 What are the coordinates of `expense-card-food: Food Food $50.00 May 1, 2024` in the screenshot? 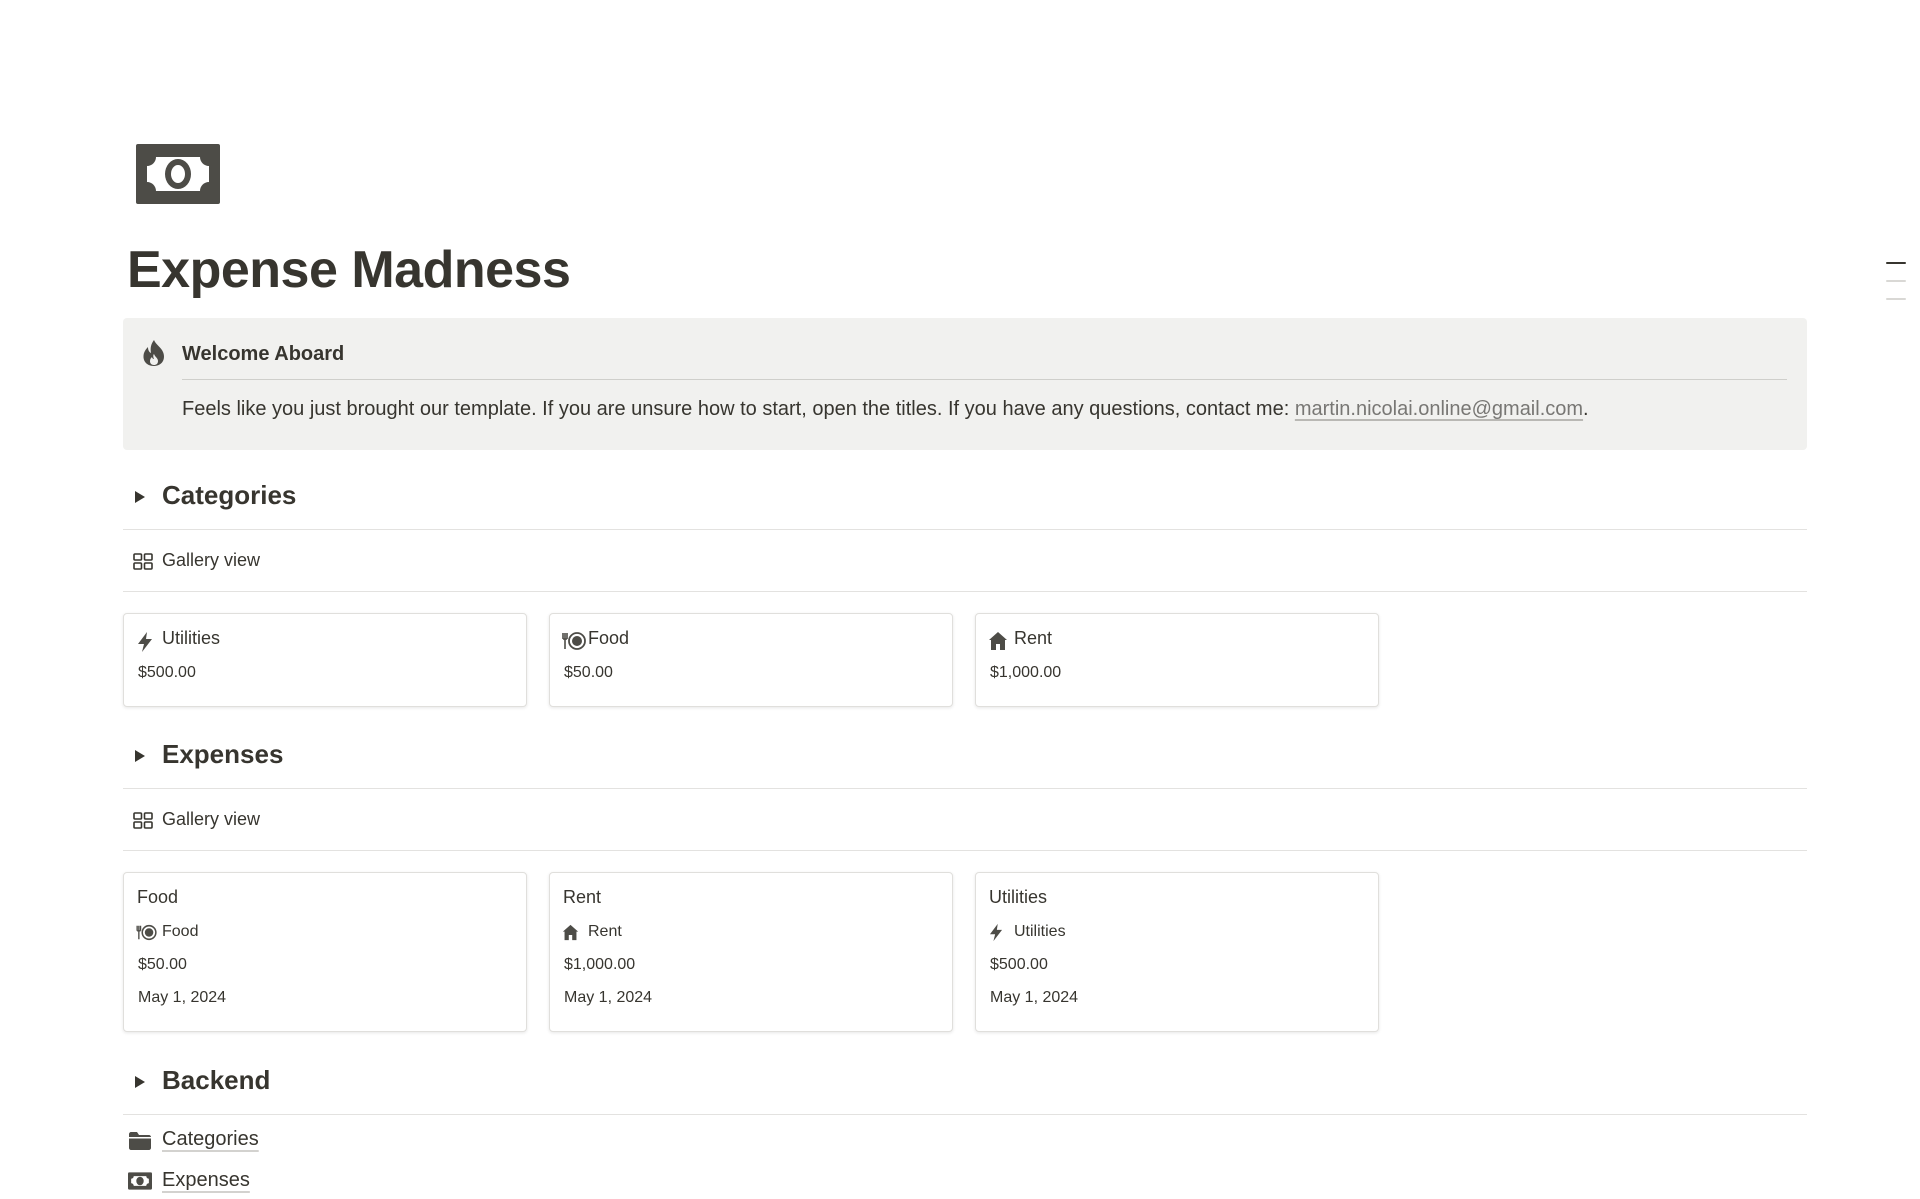 It's located at (325, 952).